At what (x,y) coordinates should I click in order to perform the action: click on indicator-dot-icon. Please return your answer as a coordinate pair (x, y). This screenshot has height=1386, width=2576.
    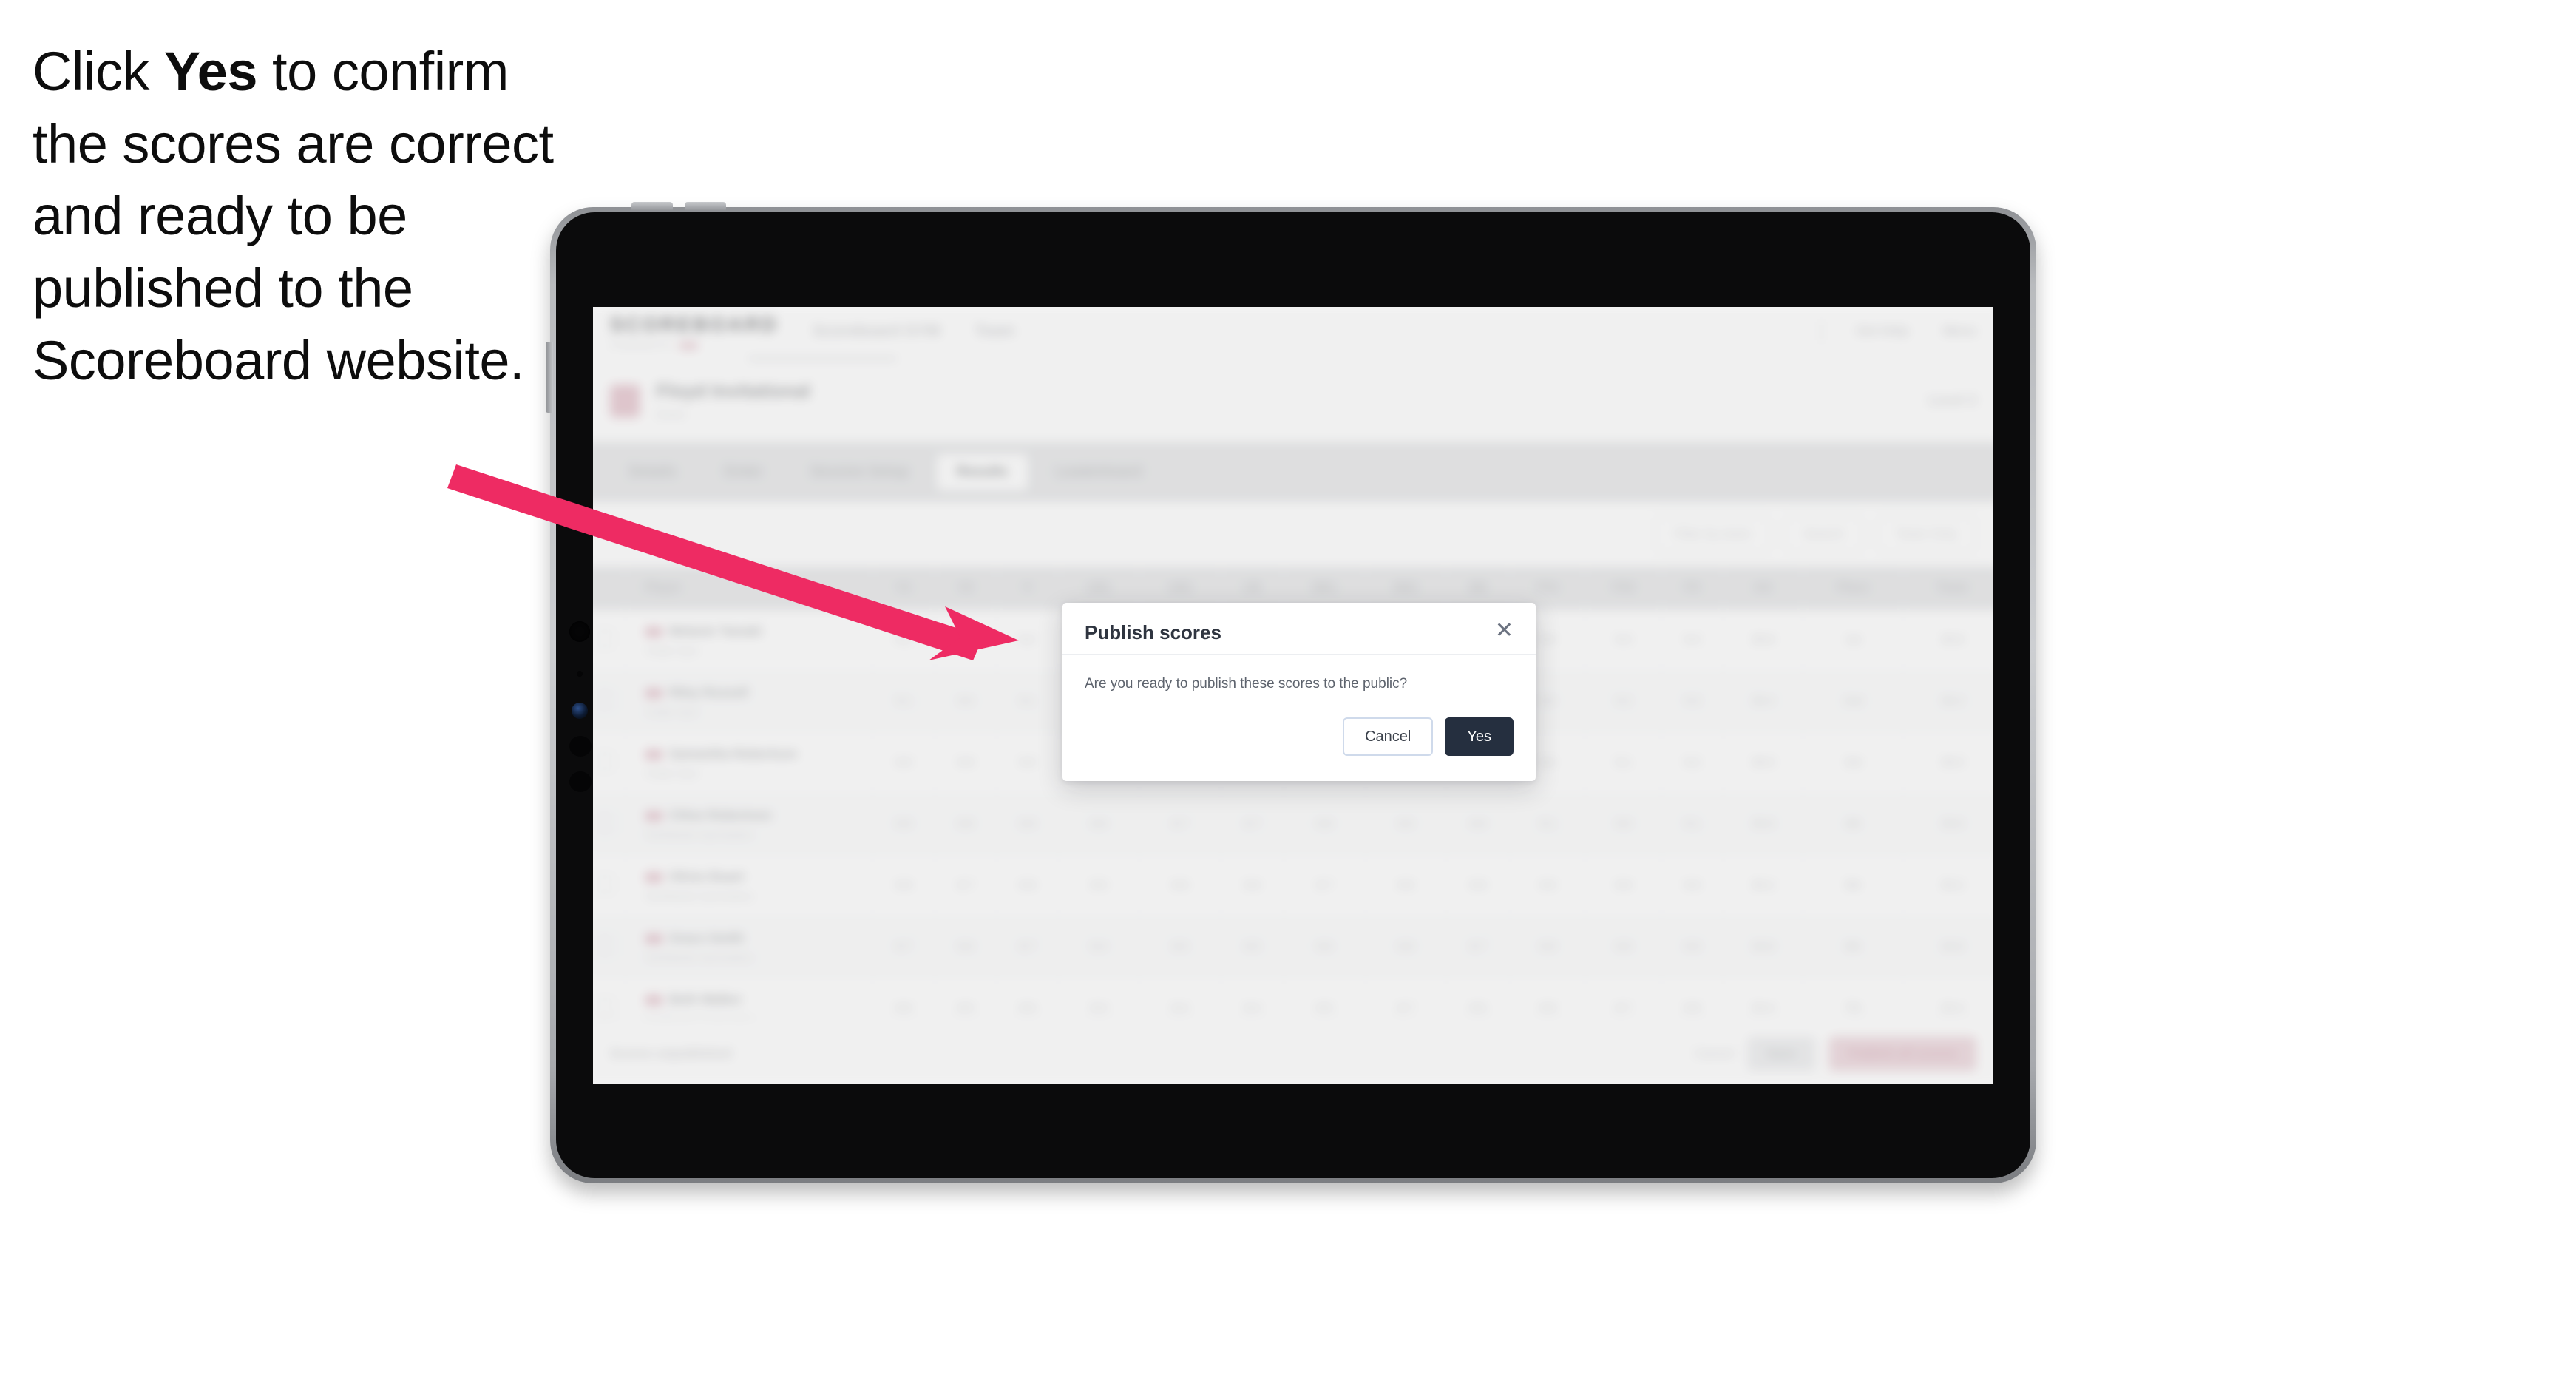
    Looking at the image, I should click on (580, 674).